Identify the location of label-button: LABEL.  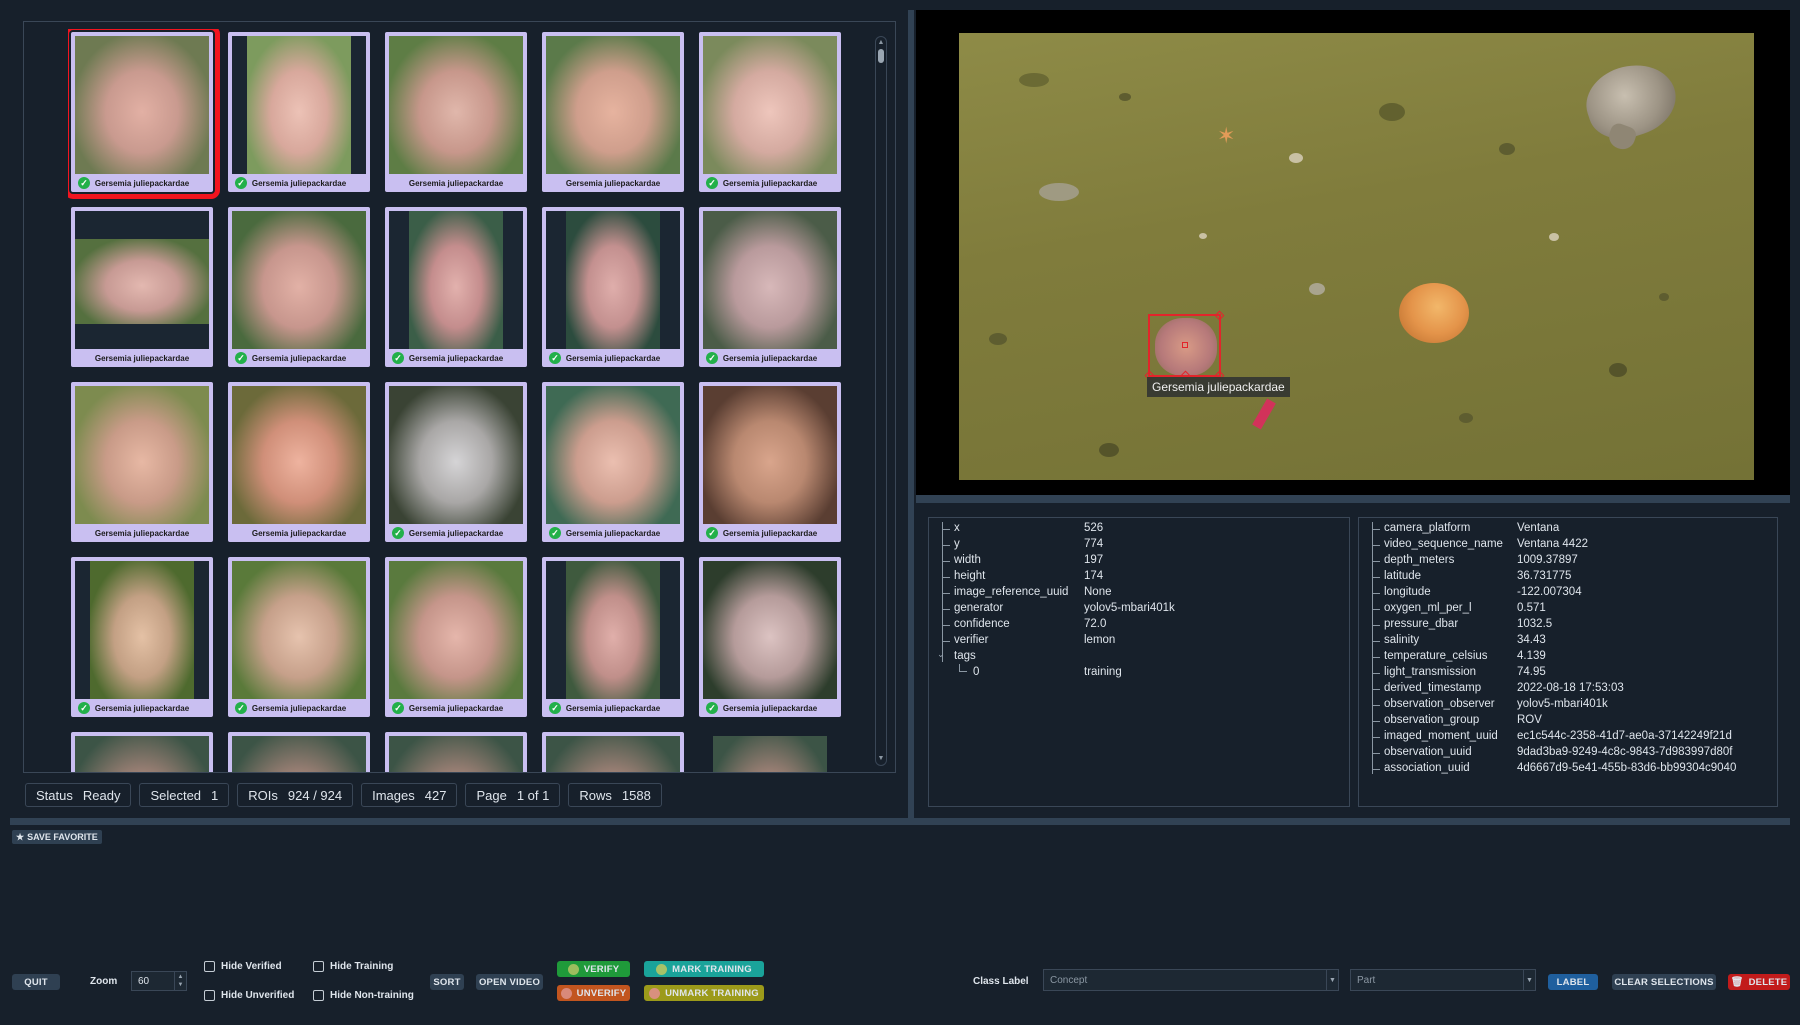
(1573, 982).